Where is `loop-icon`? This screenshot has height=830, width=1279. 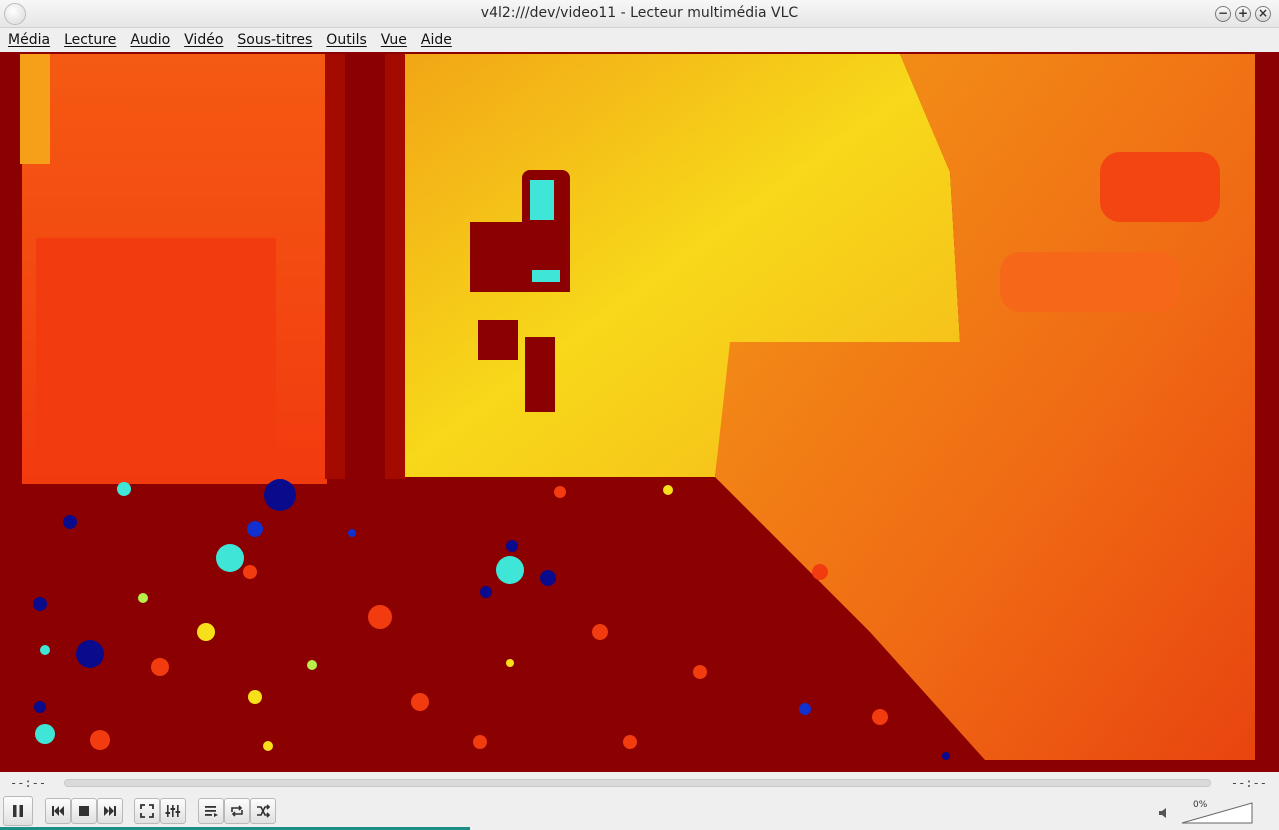 loop-icon is located at coordinates (237, 811).